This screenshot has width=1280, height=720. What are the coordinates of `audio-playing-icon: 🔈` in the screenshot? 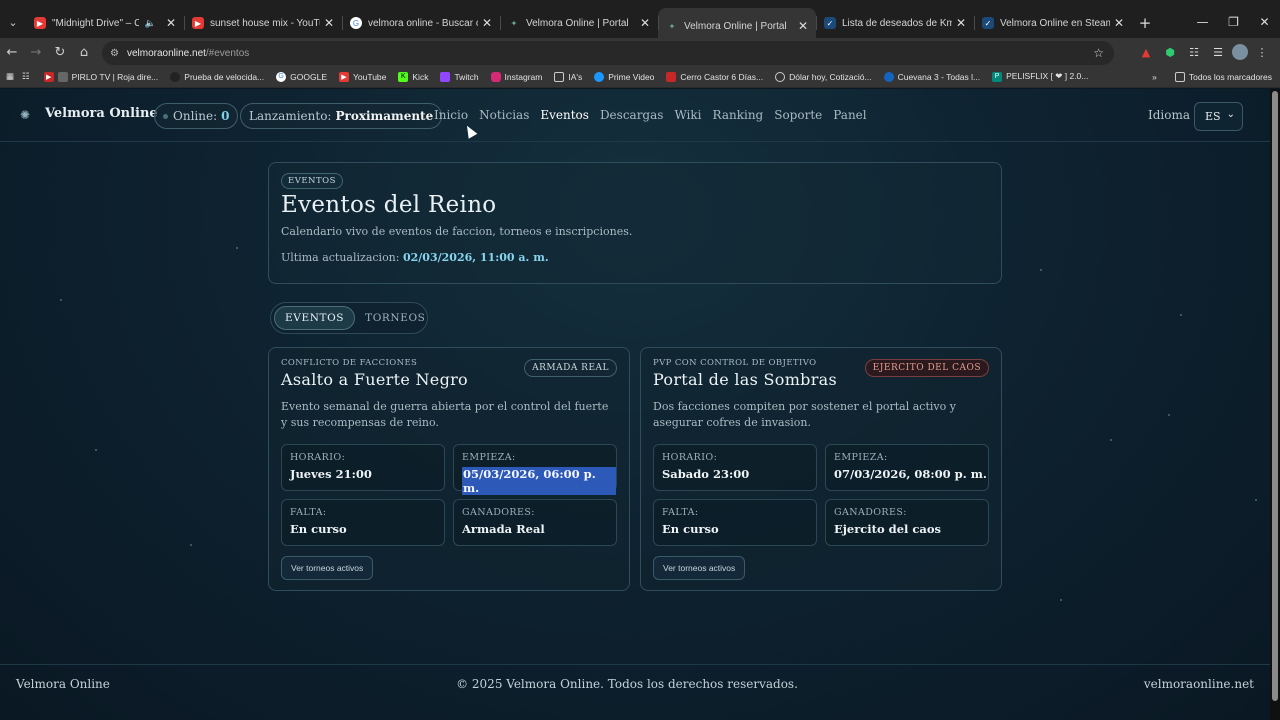 It's located at (150, 23).